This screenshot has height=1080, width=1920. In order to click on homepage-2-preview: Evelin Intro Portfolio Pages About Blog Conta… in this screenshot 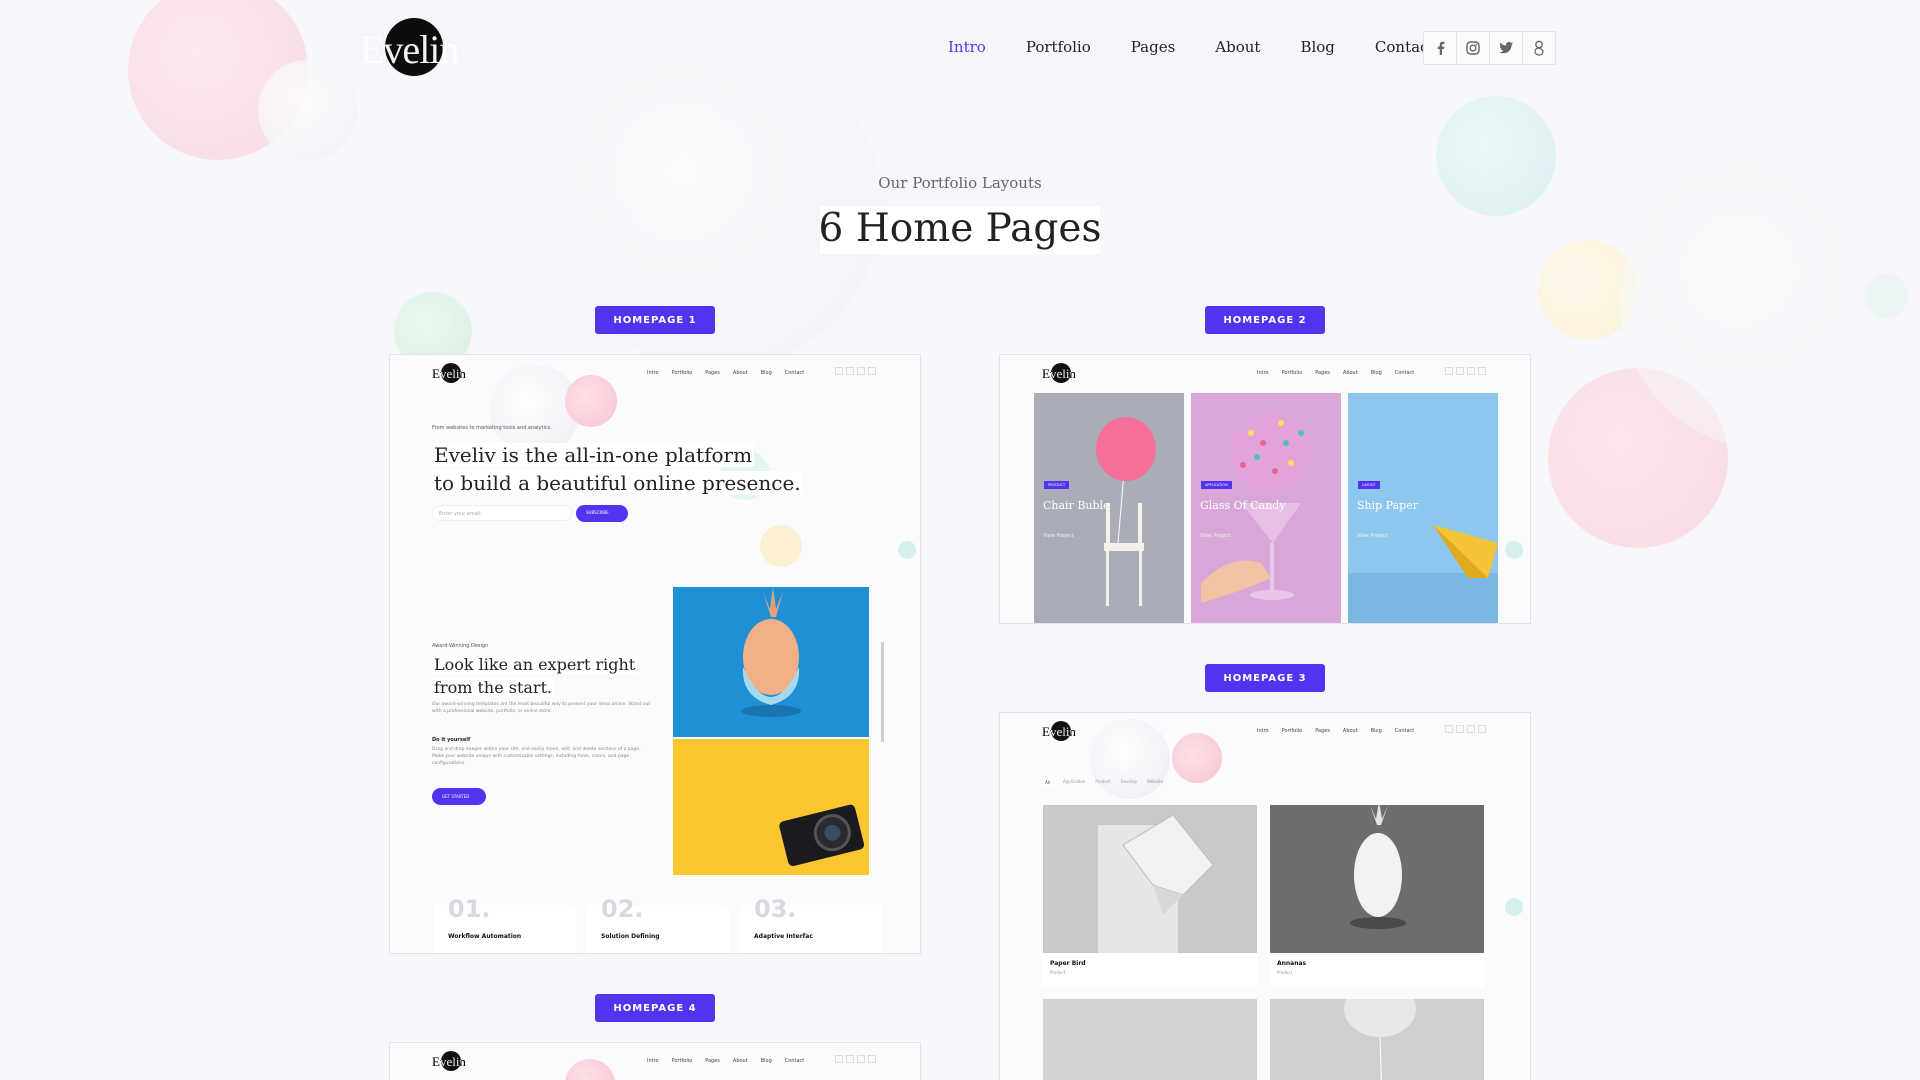, I will do `click(1265, 489)`.